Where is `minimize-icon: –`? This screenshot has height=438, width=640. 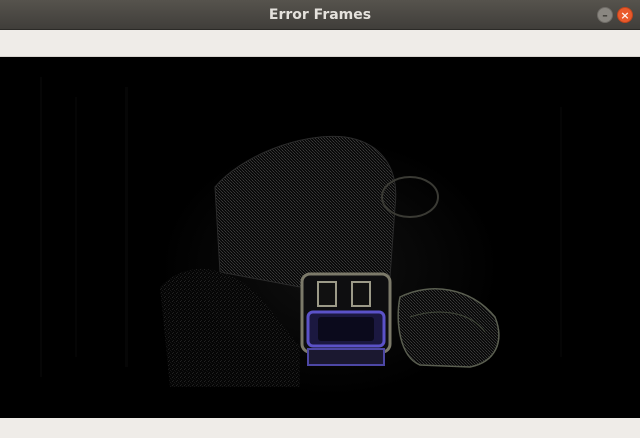 minimize-icon: – is located at coordinates (605, 15).